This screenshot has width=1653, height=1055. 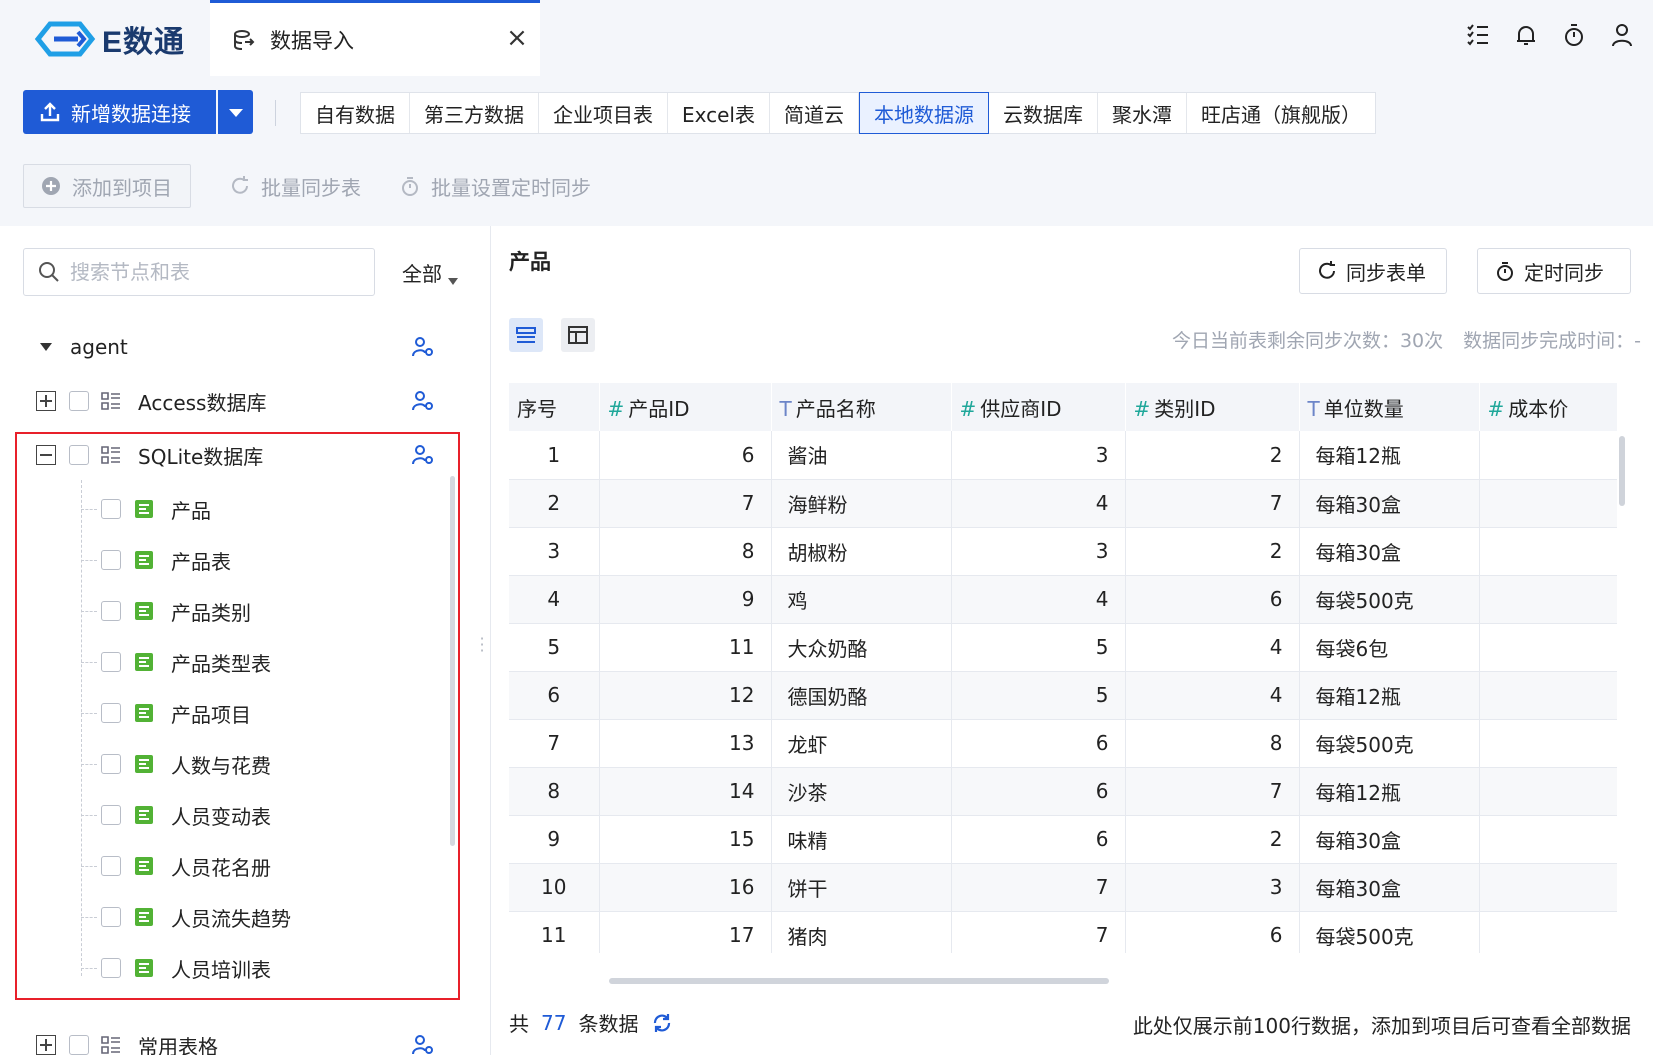 What do you see at coordinates (923, 113) in the screenshot?
I see `source-tab-local-datasource: 本地数据源` at bounding box center [923, 113].